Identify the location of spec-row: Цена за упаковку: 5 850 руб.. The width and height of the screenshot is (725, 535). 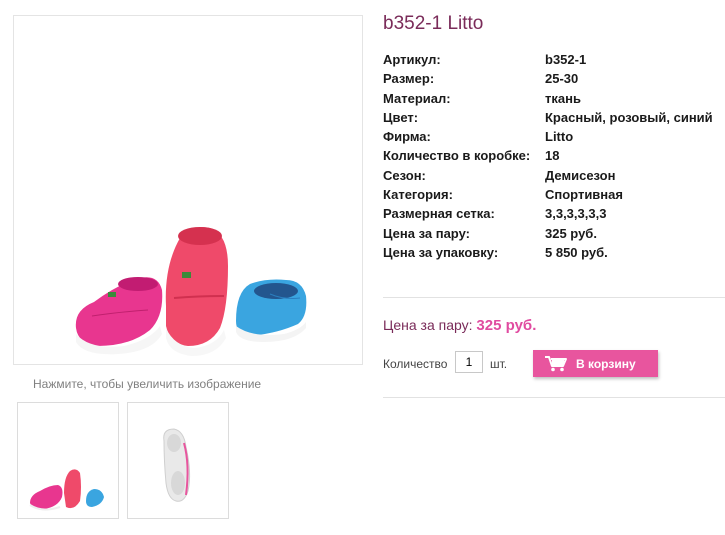
(548, 252).